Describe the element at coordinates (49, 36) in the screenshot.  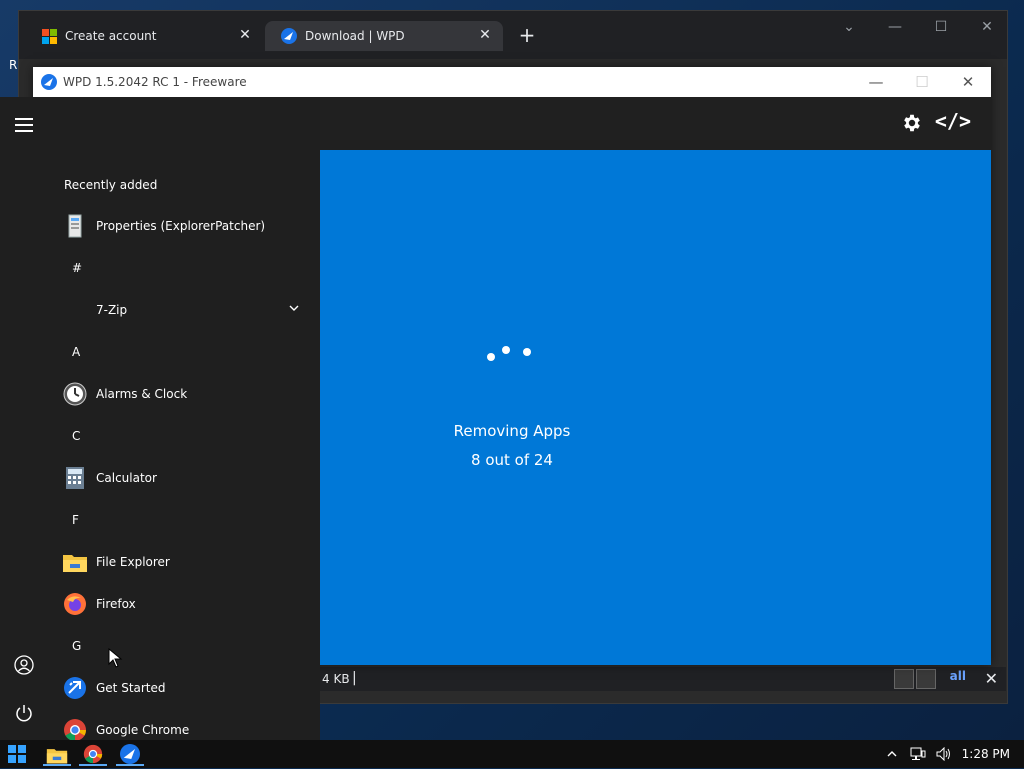
I see `microsoft-logo-icon` at that location.